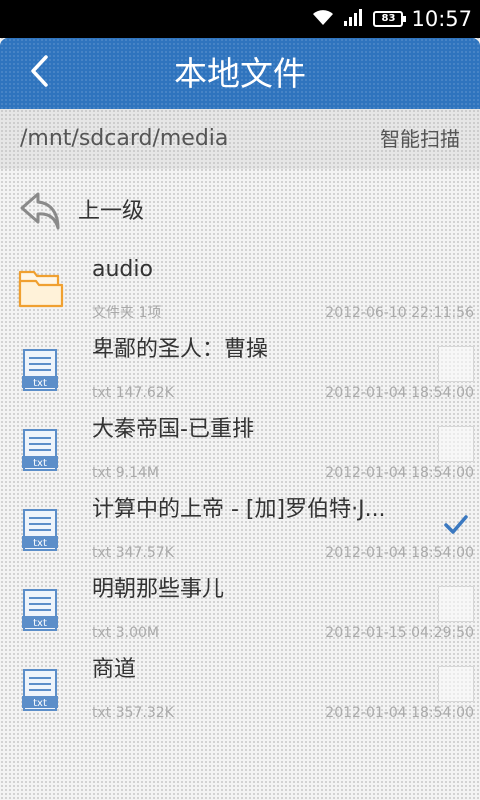  What do you see at coordinates (41, 287) in the screenshot?
I see `folder-icon` at bounding box center [41, 287].